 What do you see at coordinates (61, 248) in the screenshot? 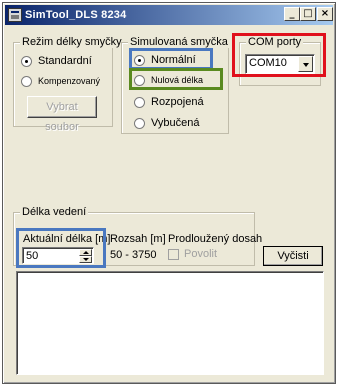
I see `current-length-highlight` at bounding box center [61, 248].